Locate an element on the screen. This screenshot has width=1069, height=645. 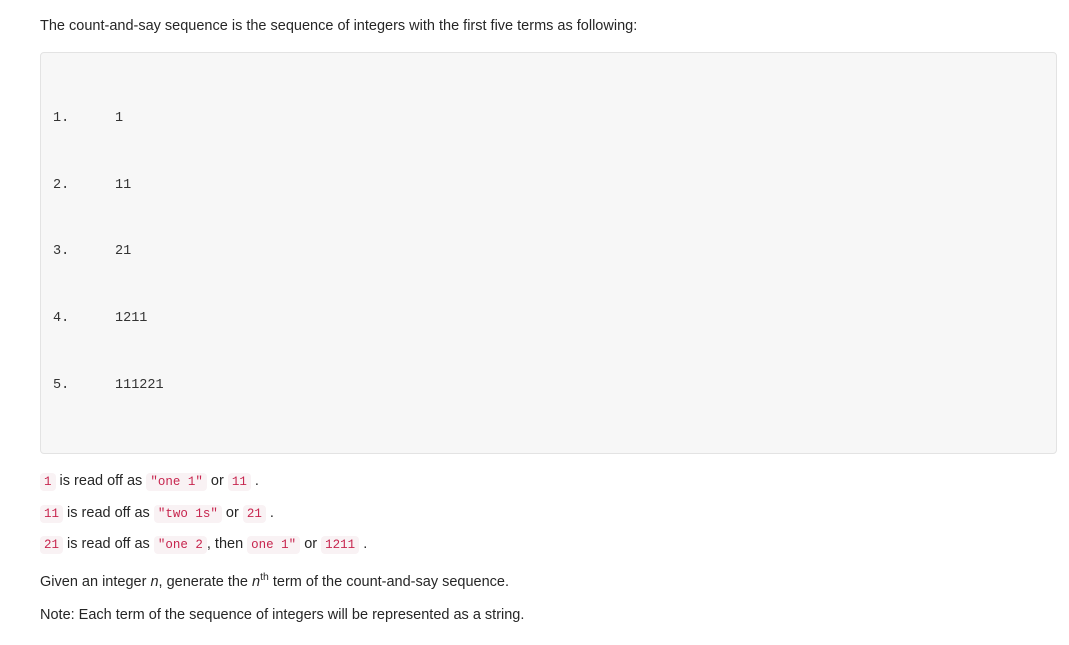
sequence-row: 4. 1211 is located at coordinates (548, 319).